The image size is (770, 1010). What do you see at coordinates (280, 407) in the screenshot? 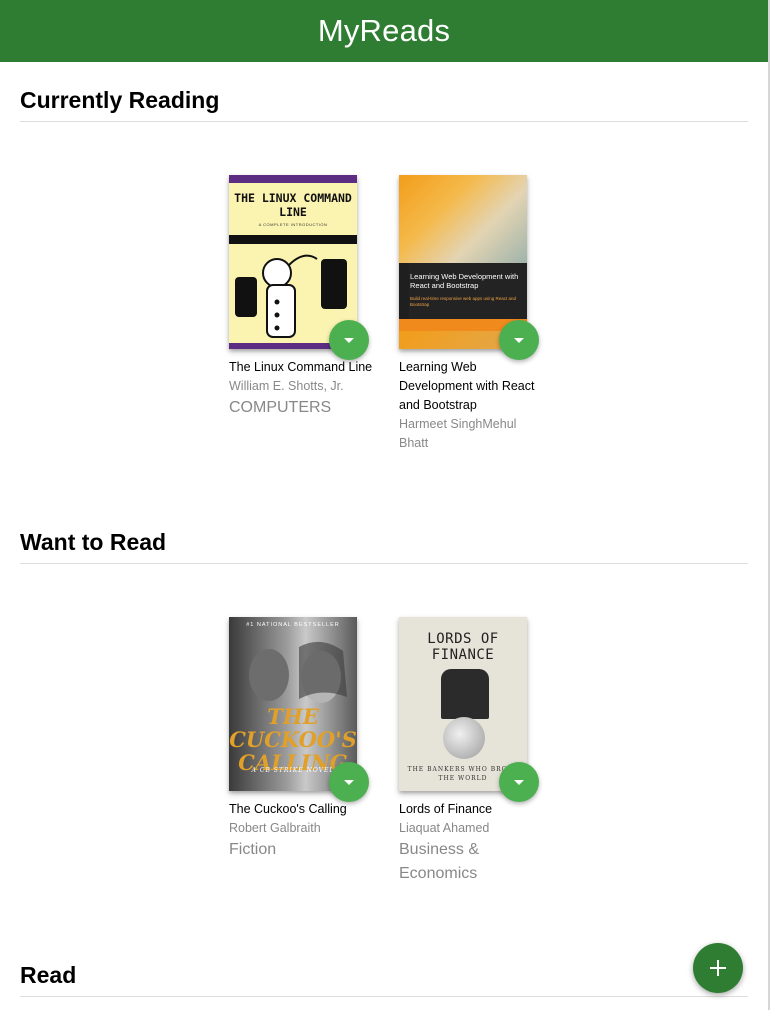
I see `book-category: COMPUTERS` at bounding box center [280, 407].